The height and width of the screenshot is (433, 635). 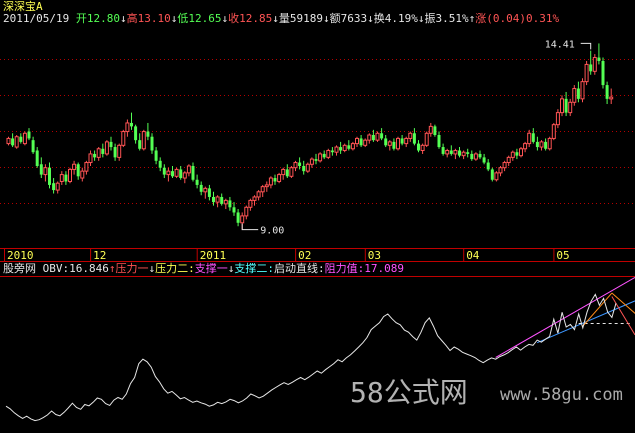 I want to click on amount-value: 7633, so click(x=354, y=18).